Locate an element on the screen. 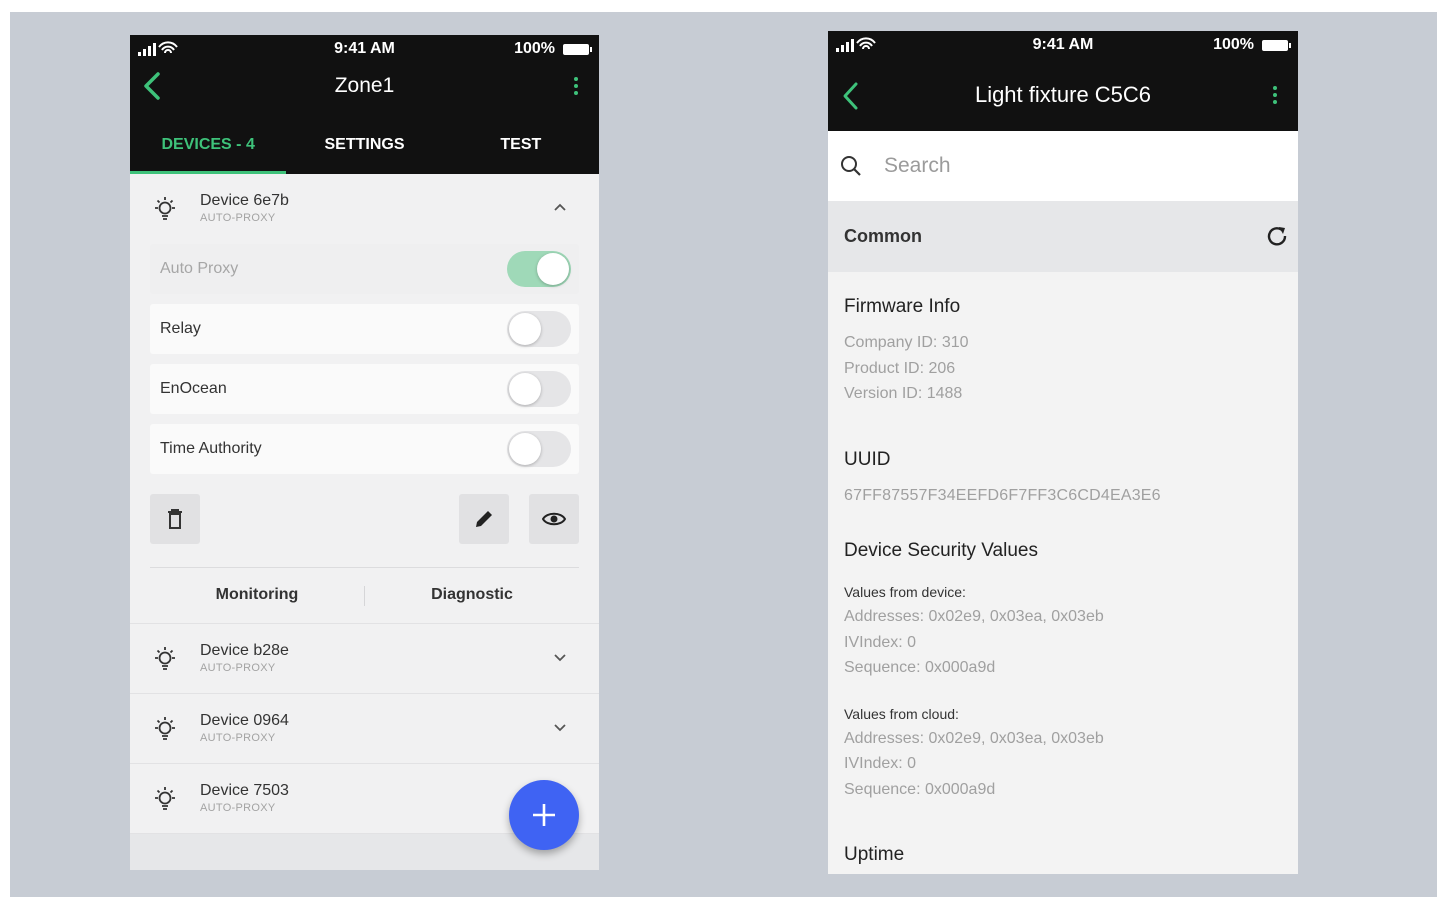  search-icon is located at coordinates (851, 166).